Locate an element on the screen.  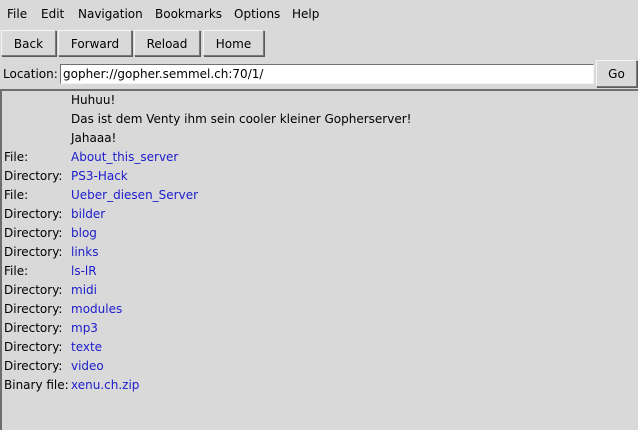
list-item: Huhuu! is located at coordinates (317, 100).